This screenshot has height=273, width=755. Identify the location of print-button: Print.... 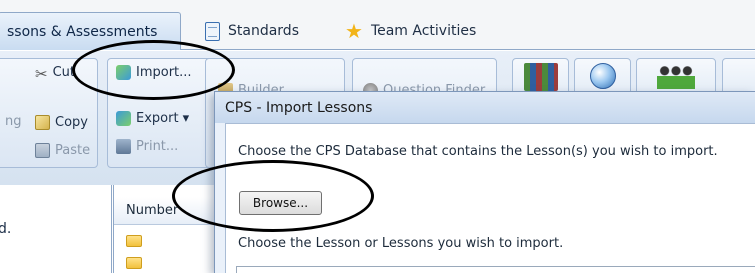
(147, 146).